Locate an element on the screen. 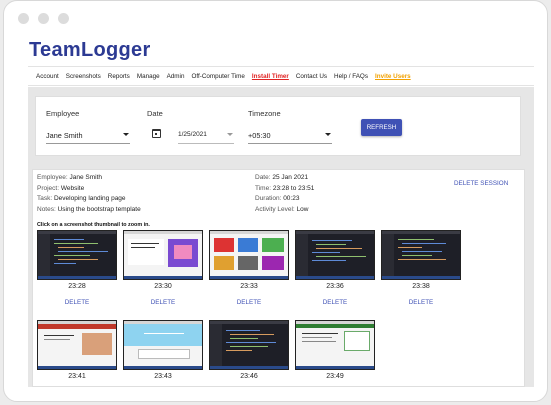  nav-reports: Reports is located at coordinates (119, 76).